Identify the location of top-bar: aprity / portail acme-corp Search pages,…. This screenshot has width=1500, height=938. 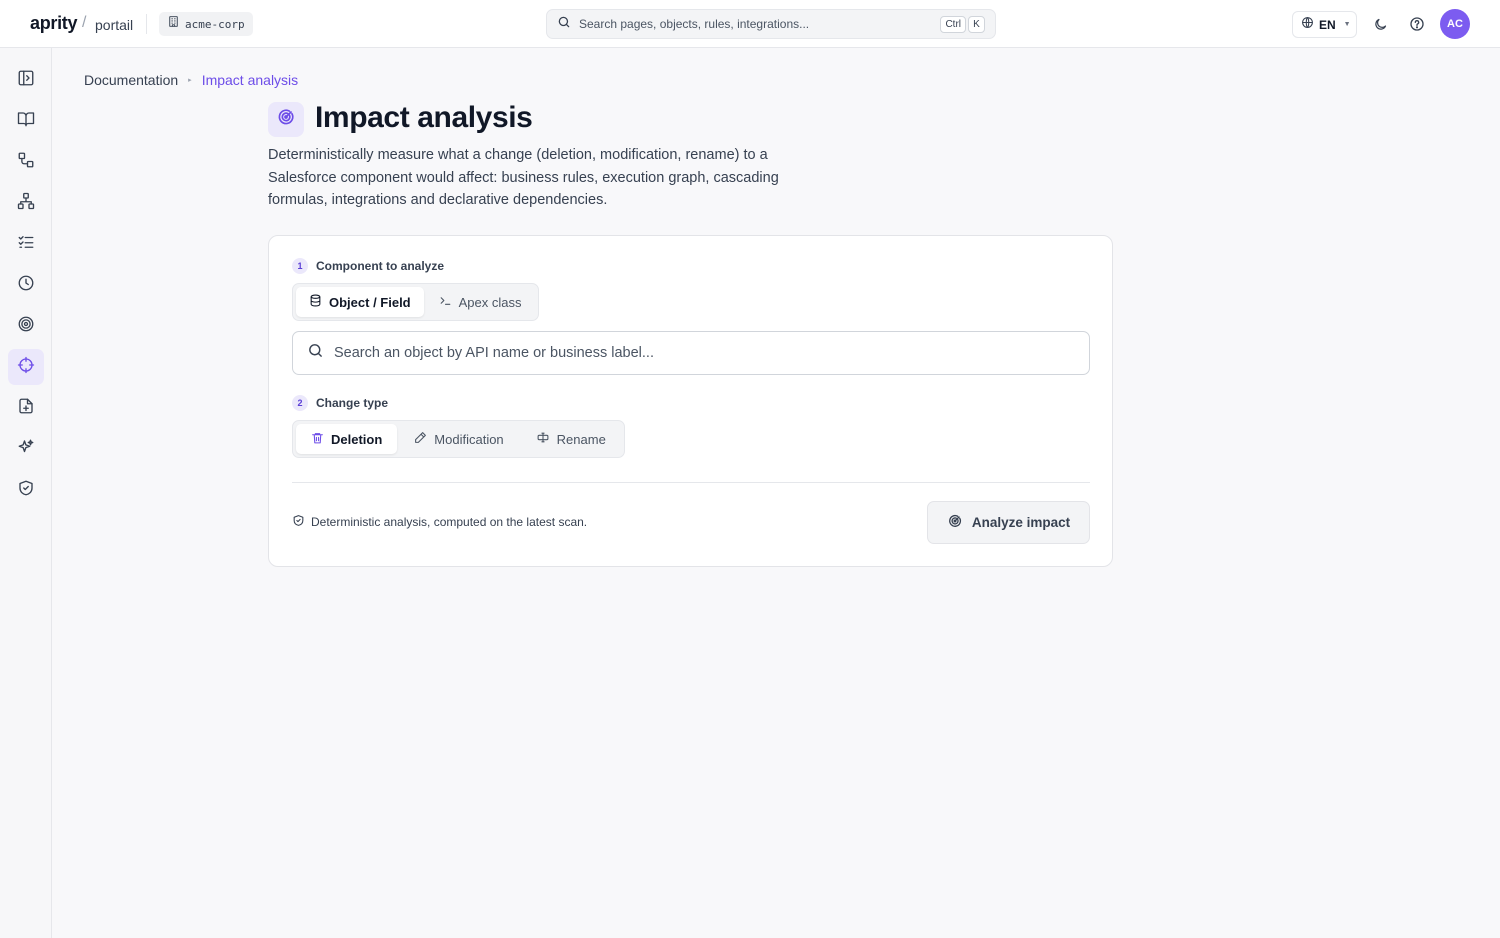
(750, 24).